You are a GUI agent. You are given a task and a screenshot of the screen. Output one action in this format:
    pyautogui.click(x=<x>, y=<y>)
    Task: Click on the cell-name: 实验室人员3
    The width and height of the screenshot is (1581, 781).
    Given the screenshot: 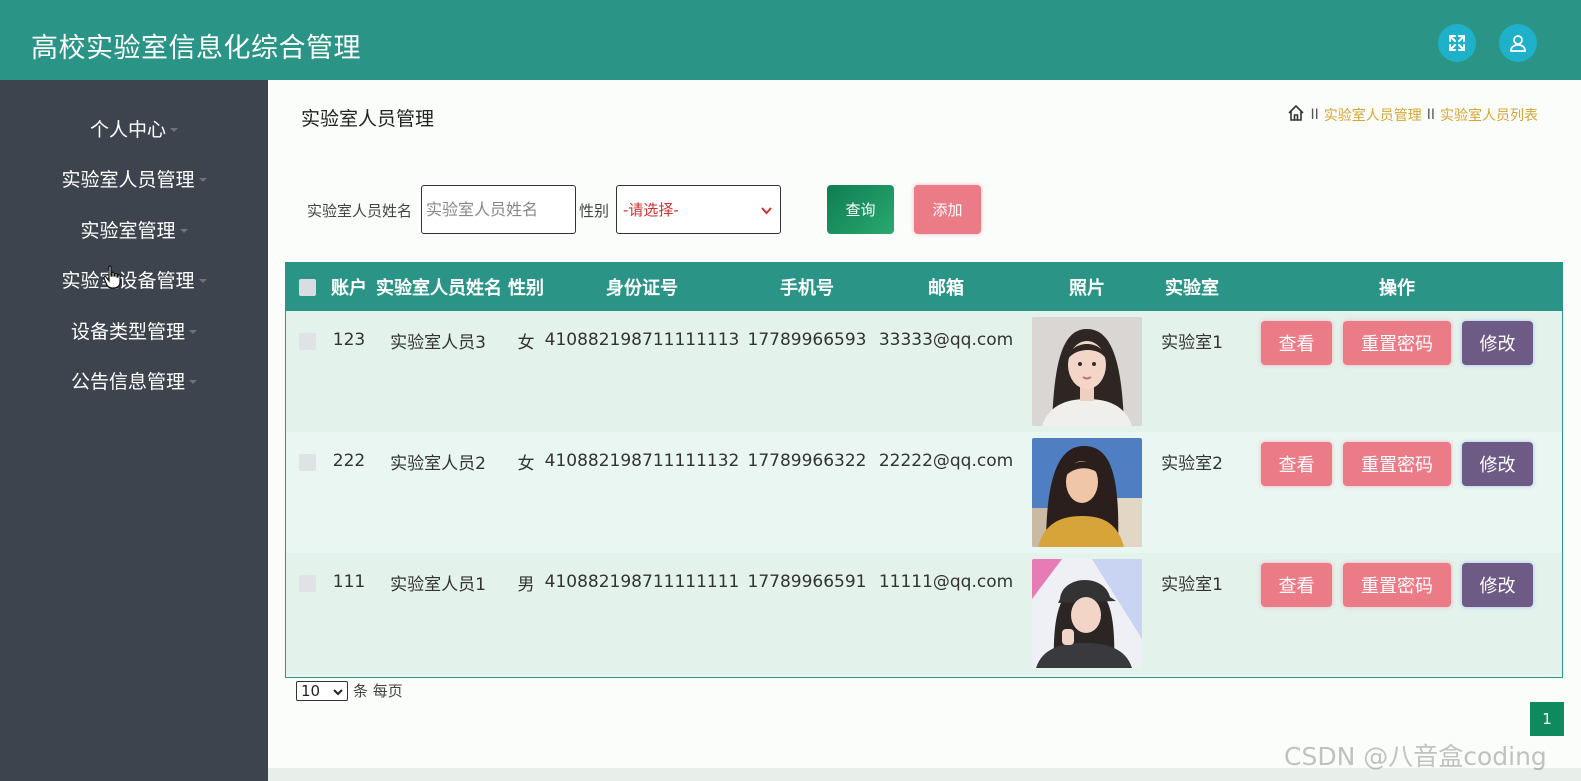 What is the action you would take?
    pyautogui.click(x=438, y=342)
    